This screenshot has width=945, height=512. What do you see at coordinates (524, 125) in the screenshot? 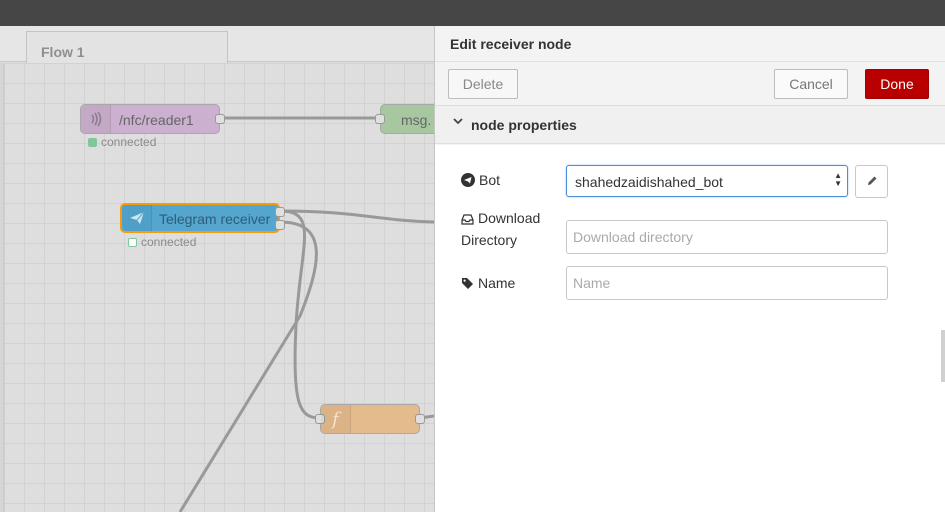
I see `section-title: node properties` at bounding box center [524, 125].